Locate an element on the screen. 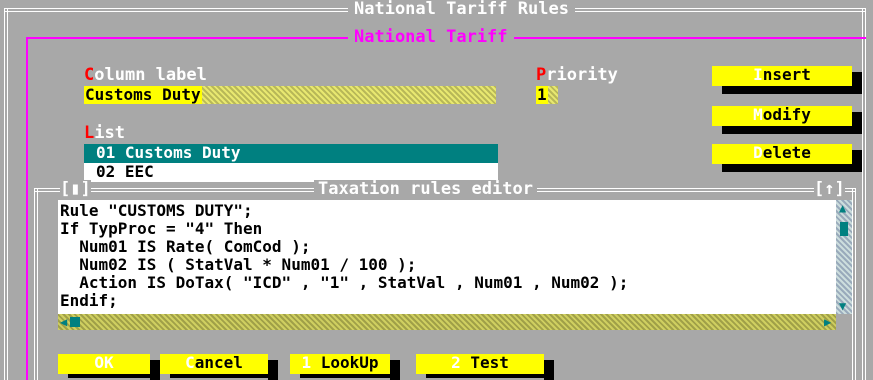 The height and width of the screenshot is (380, 873). cancel-button: Cancel is located at coordinates (214, 364).